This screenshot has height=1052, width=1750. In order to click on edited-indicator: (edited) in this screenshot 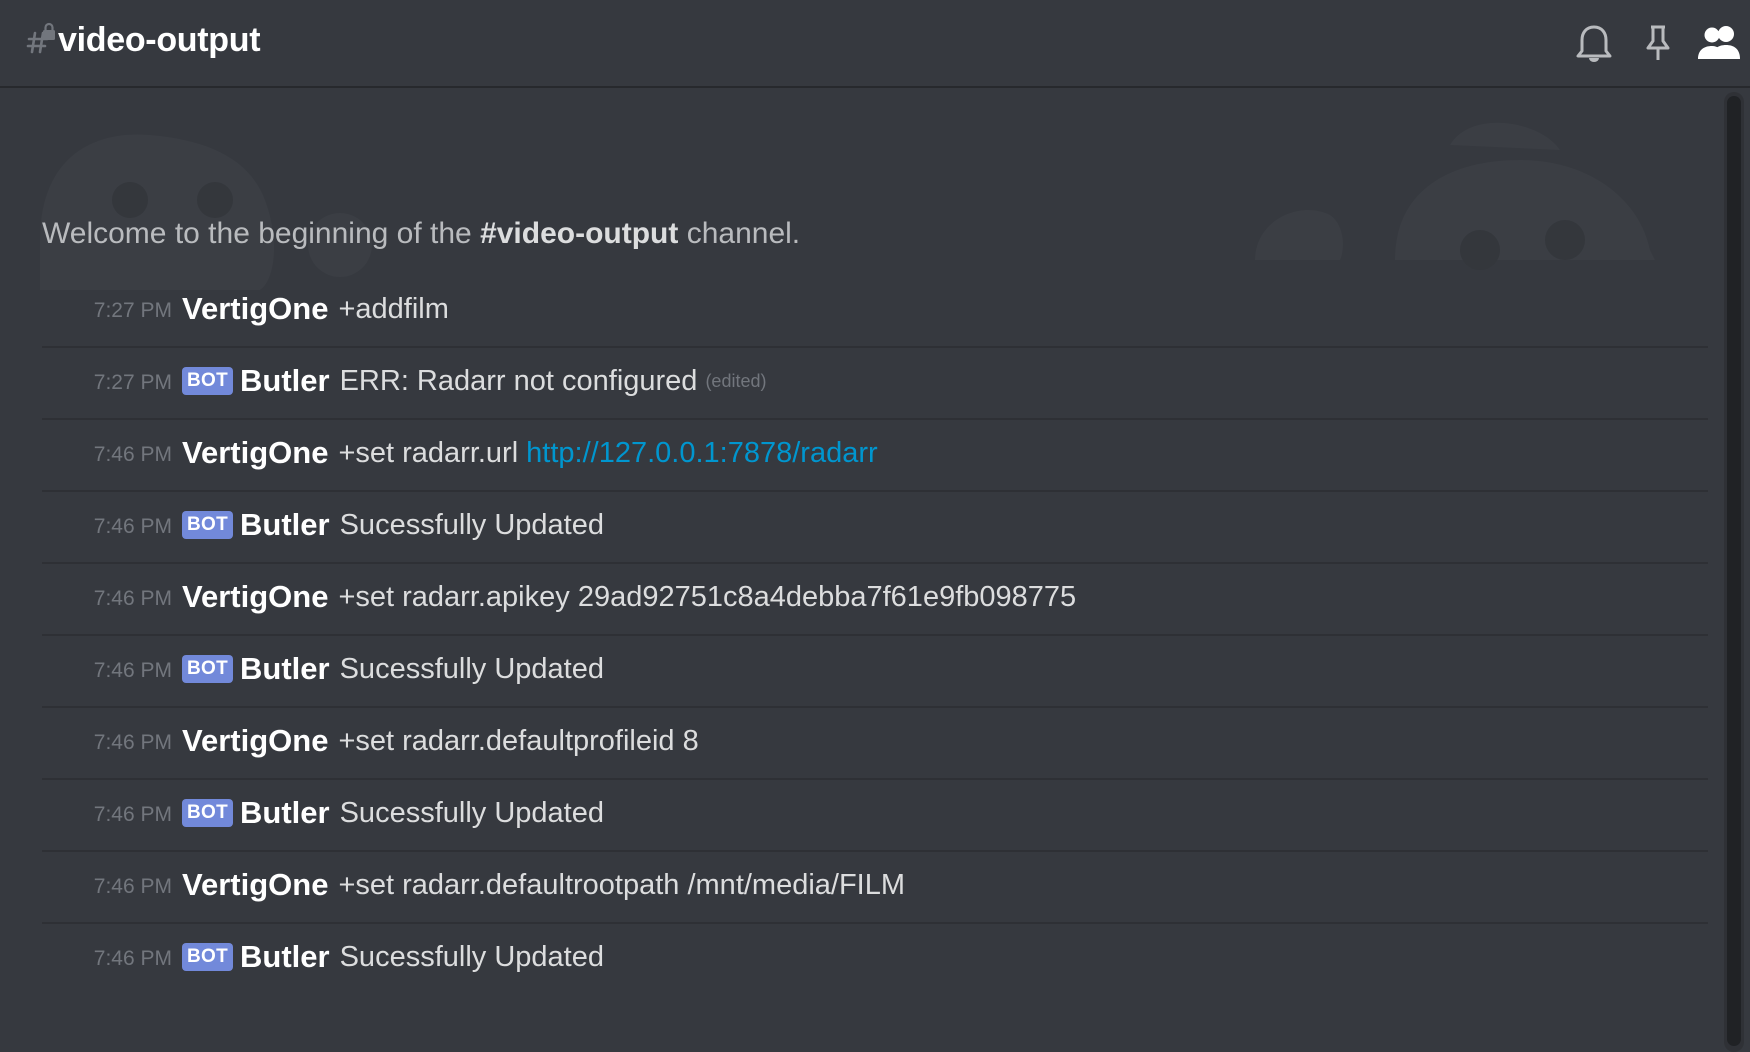, I will do `click(736, 381)`.